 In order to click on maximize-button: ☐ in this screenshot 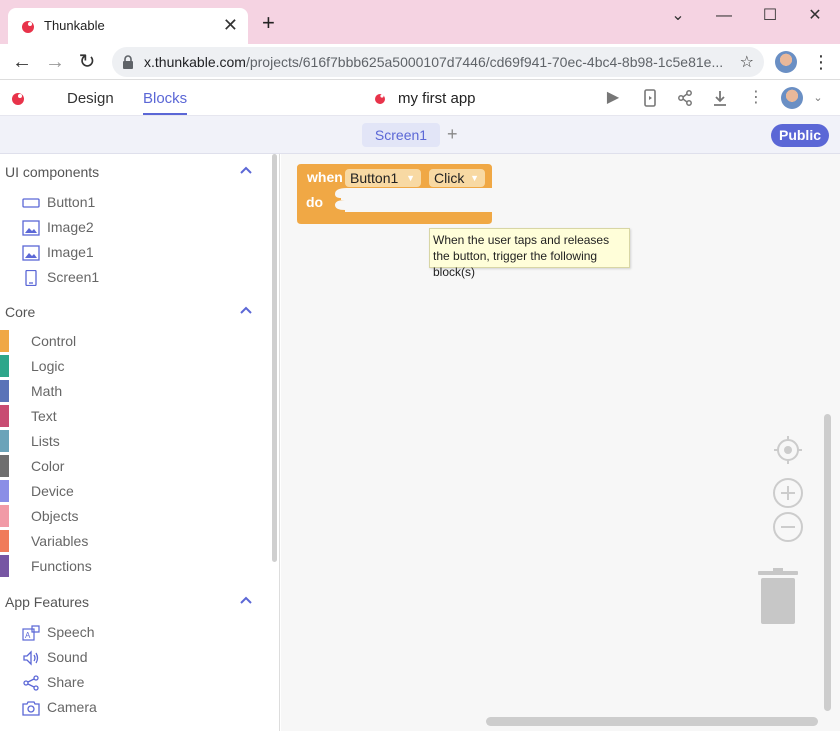, I will do `click(770, 16)`.